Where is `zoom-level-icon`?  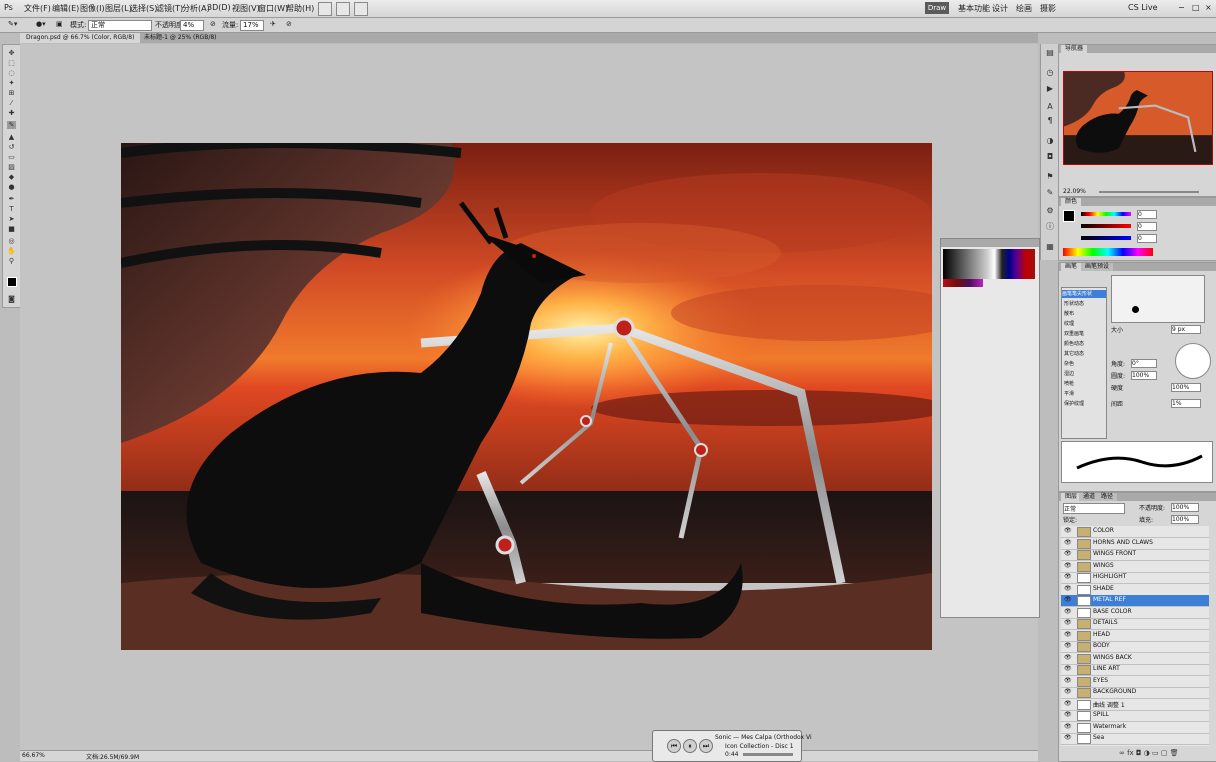
zoom-level-icon is located at coordinates (343, 9).